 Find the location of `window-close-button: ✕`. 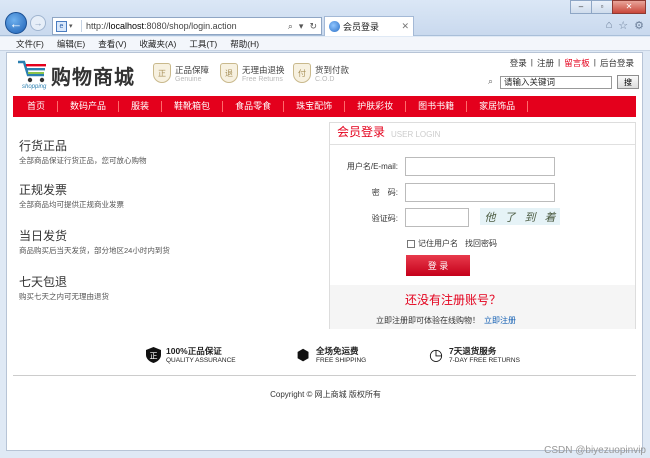

window-close-button: ✕ is located at coordinates (629, 7).